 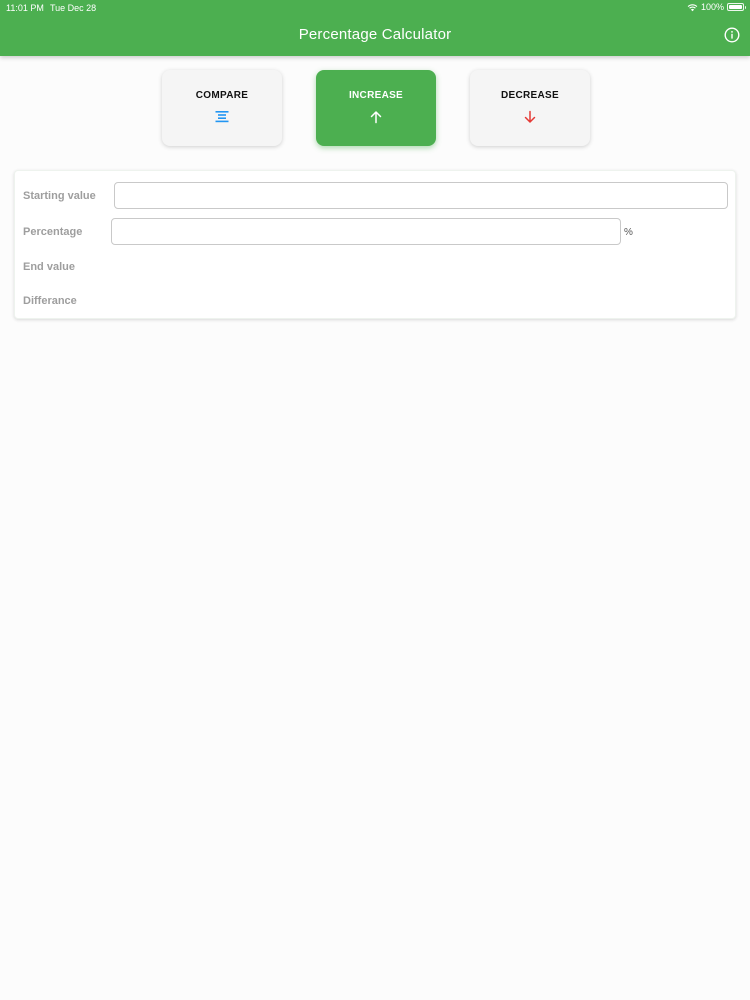 What do you see at coordinates (50, 301) in the screenshot?
I see `difference-label: Differance` at bounding box center [50, 301].